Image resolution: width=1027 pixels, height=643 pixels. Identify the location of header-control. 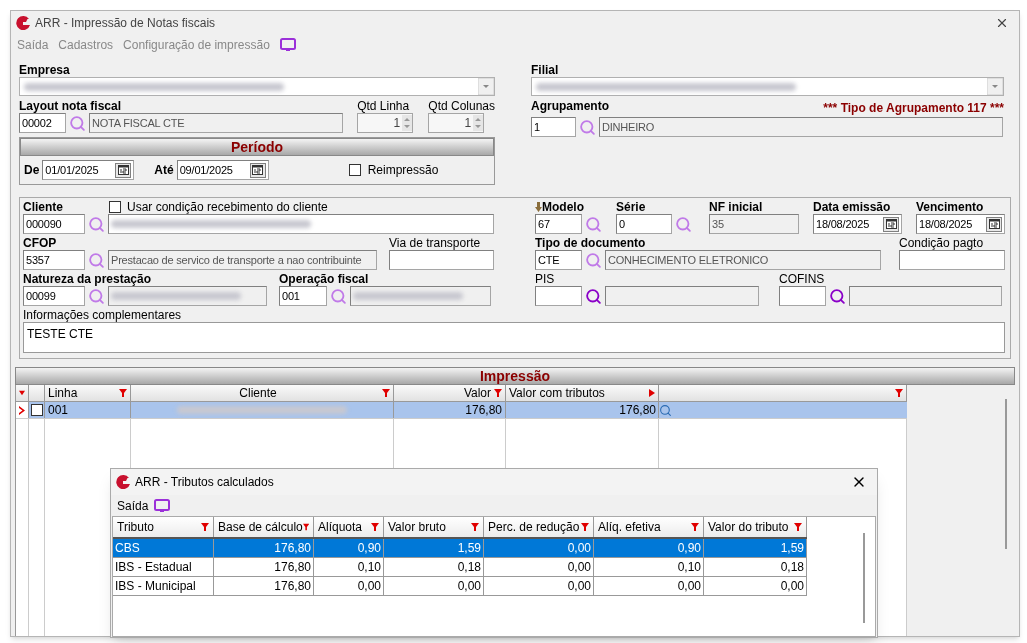
(22, 393).